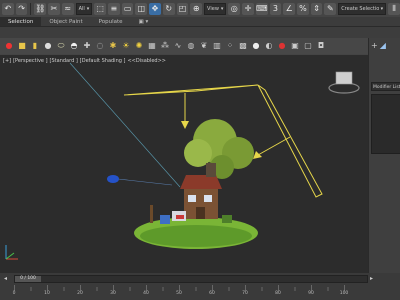 The image size is (400, 300). What do you see at coordinates (289, 8) in the screenshot?
I see `angle-snap-icon: ∠` at bounding box center [289, 8].